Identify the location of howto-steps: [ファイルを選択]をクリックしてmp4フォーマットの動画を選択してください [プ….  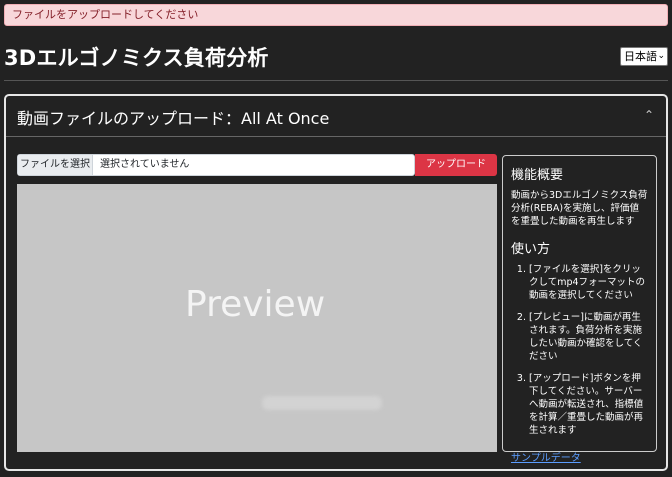
(579, 350).